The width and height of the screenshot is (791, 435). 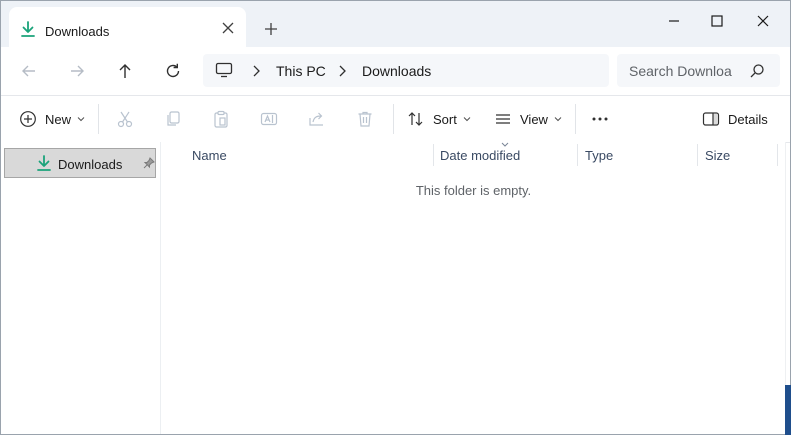 I want to click on clipboard-icon, so click(x=221, y=119).